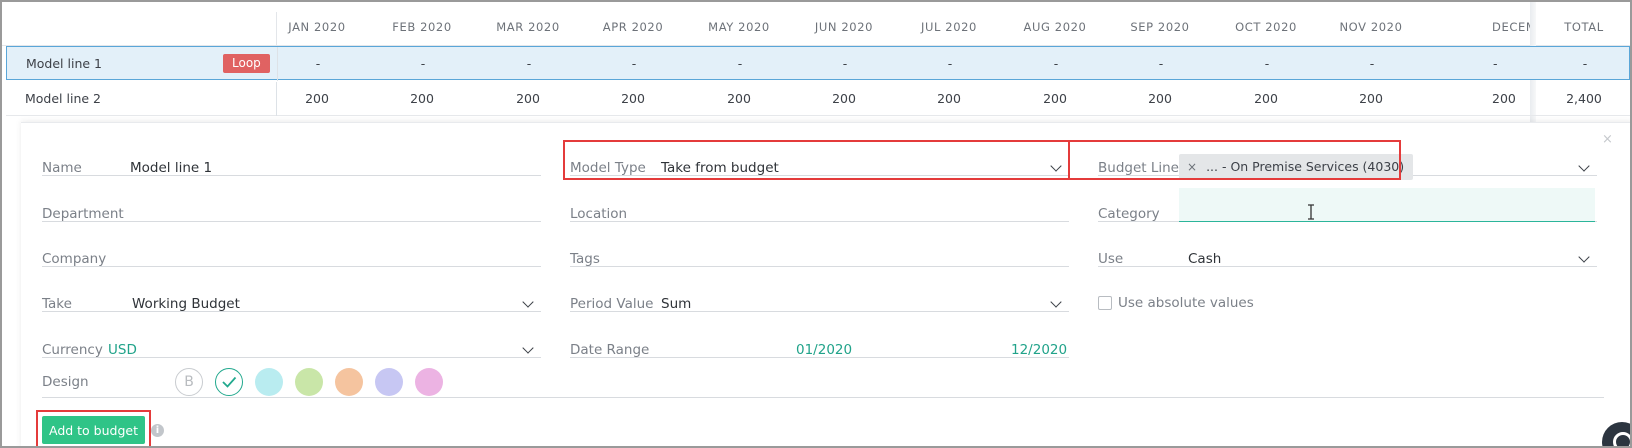 Image resolution: width=1632 pixels, height=448 pixels. I want to click on use-select: Use Cash, so click(1347, 244).